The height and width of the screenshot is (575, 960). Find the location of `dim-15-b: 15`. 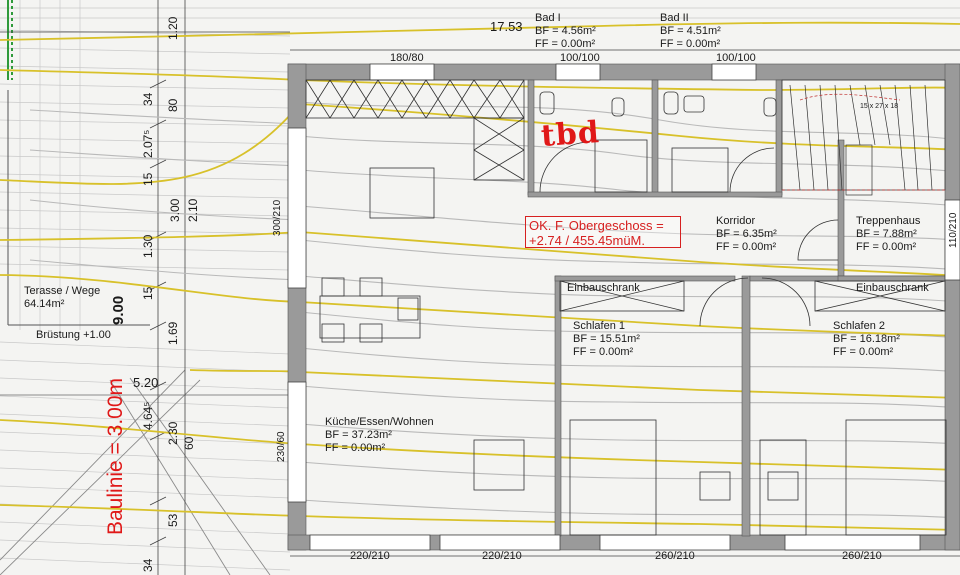

dim-15-b: 15 is located at coordinates (148, 293).